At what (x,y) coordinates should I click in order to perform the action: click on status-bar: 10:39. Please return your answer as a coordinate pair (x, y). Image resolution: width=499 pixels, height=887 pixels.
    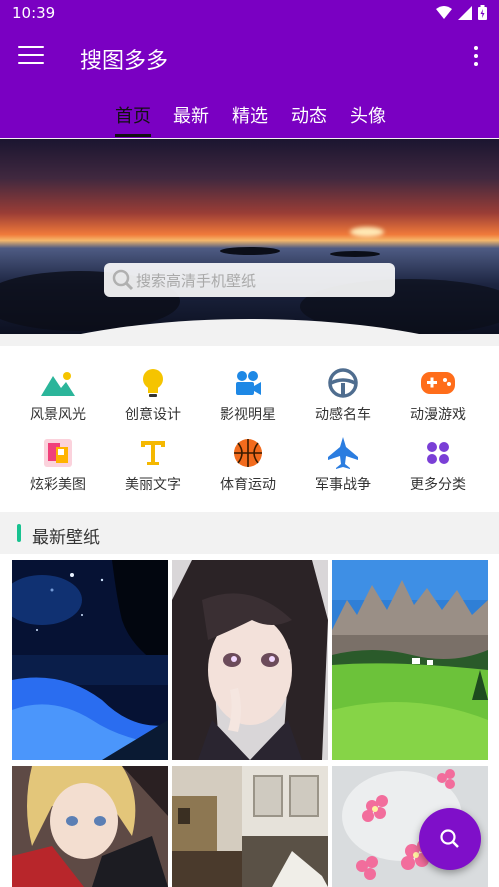
    Looking at the image, I should click on (249, 13).